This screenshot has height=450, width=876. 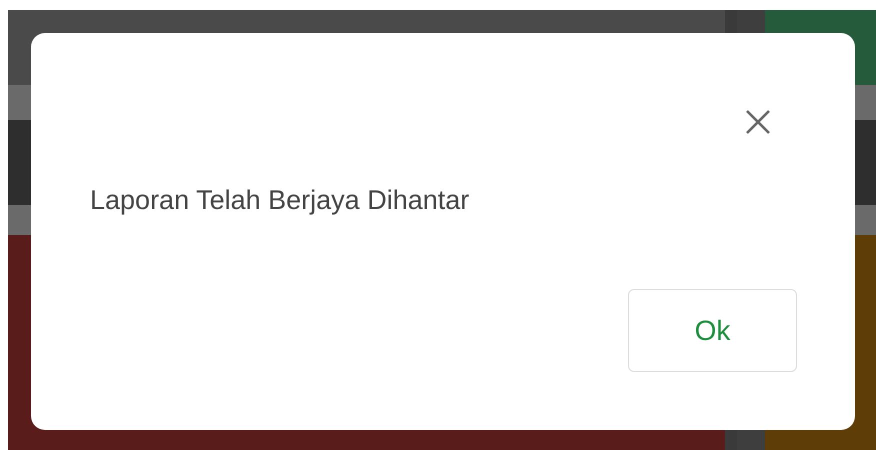 I want to click on ok-button: Ok, so click(x=712, y=330).